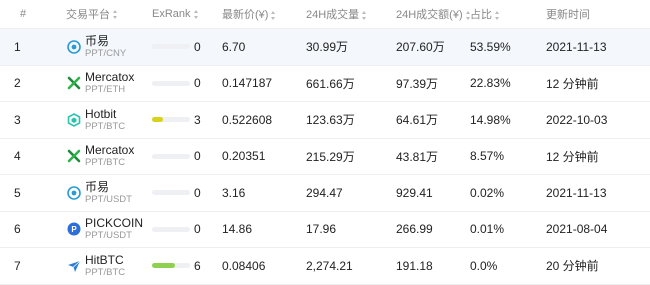 This screenshot has height=285, width=650. What do you see at coordinates (490, 46) in the screenshot?
I see `share-cell: 53.59%` at bounding box center [490, 46].